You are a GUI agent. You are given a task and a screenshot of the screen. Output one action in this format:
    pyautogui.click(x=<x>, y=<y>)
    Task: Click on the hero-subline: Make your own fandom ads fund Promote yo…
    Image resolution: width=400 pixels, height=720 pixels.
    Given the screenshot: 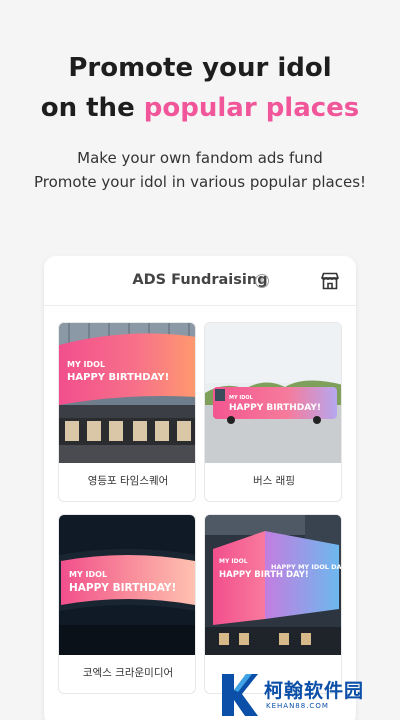 What is the action you would take?
    pyautogui.click(x=200, y=170)
    